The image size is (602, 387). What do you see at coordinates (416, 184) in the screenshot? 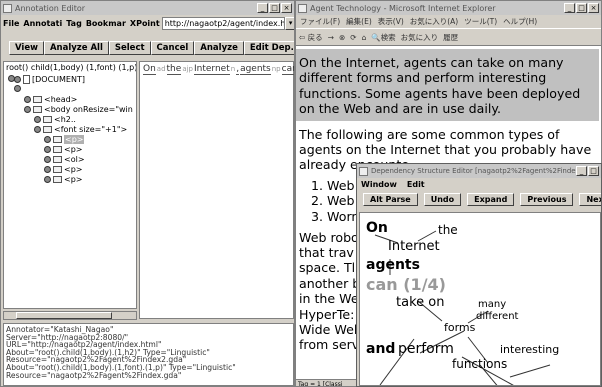
I see `menu-edit: Edit` at bounding box center [416, 184].